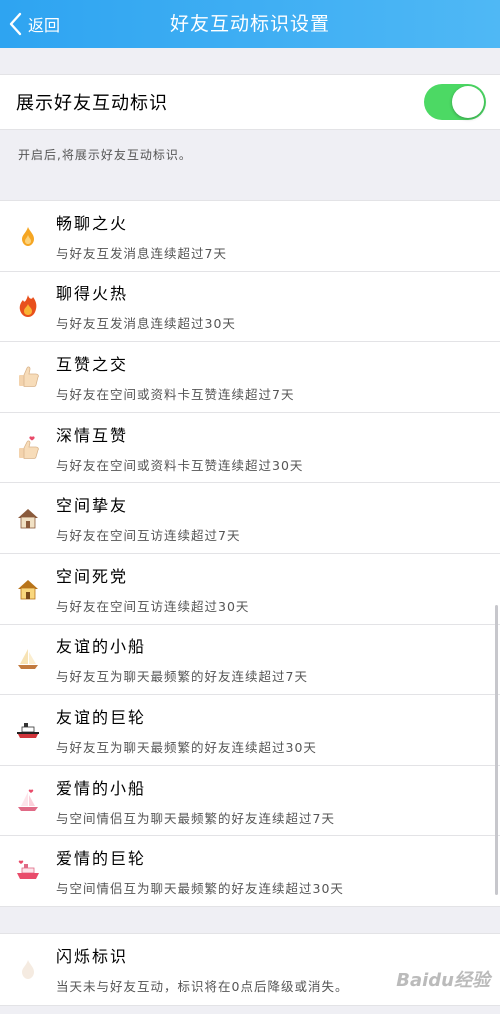  Describe the element at coordinates (28, 236) in the screenshot. I see `flame-small-icon` at that location.